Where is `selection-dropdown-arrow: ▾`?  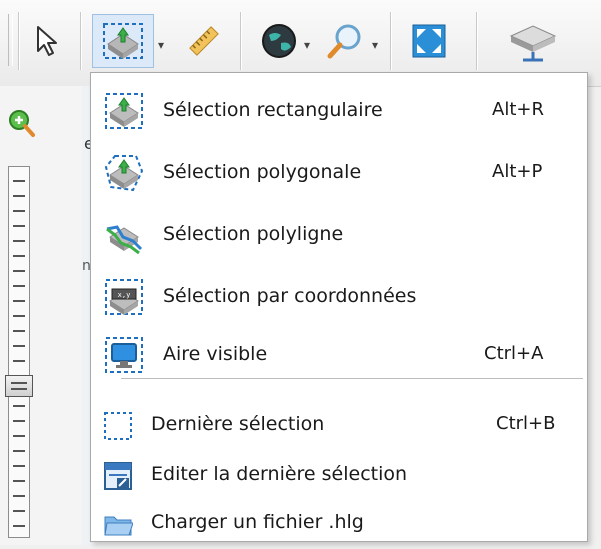 selection-dropdown-arrow: ▾ is located at coordinates (161, 45).